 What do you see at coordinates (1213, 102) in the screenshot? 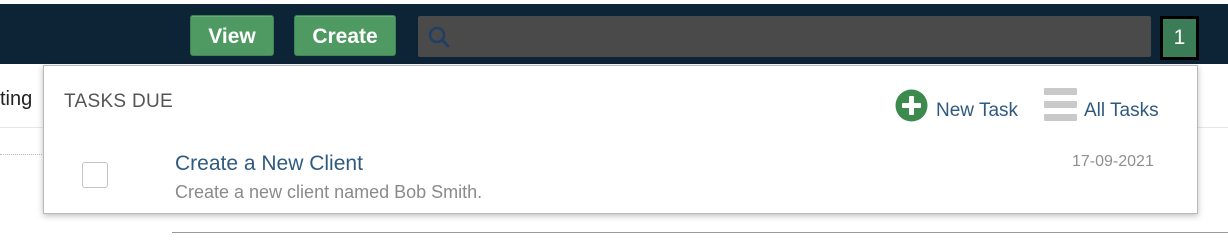
I see `background-strip` at bounding box center [1213, 102].